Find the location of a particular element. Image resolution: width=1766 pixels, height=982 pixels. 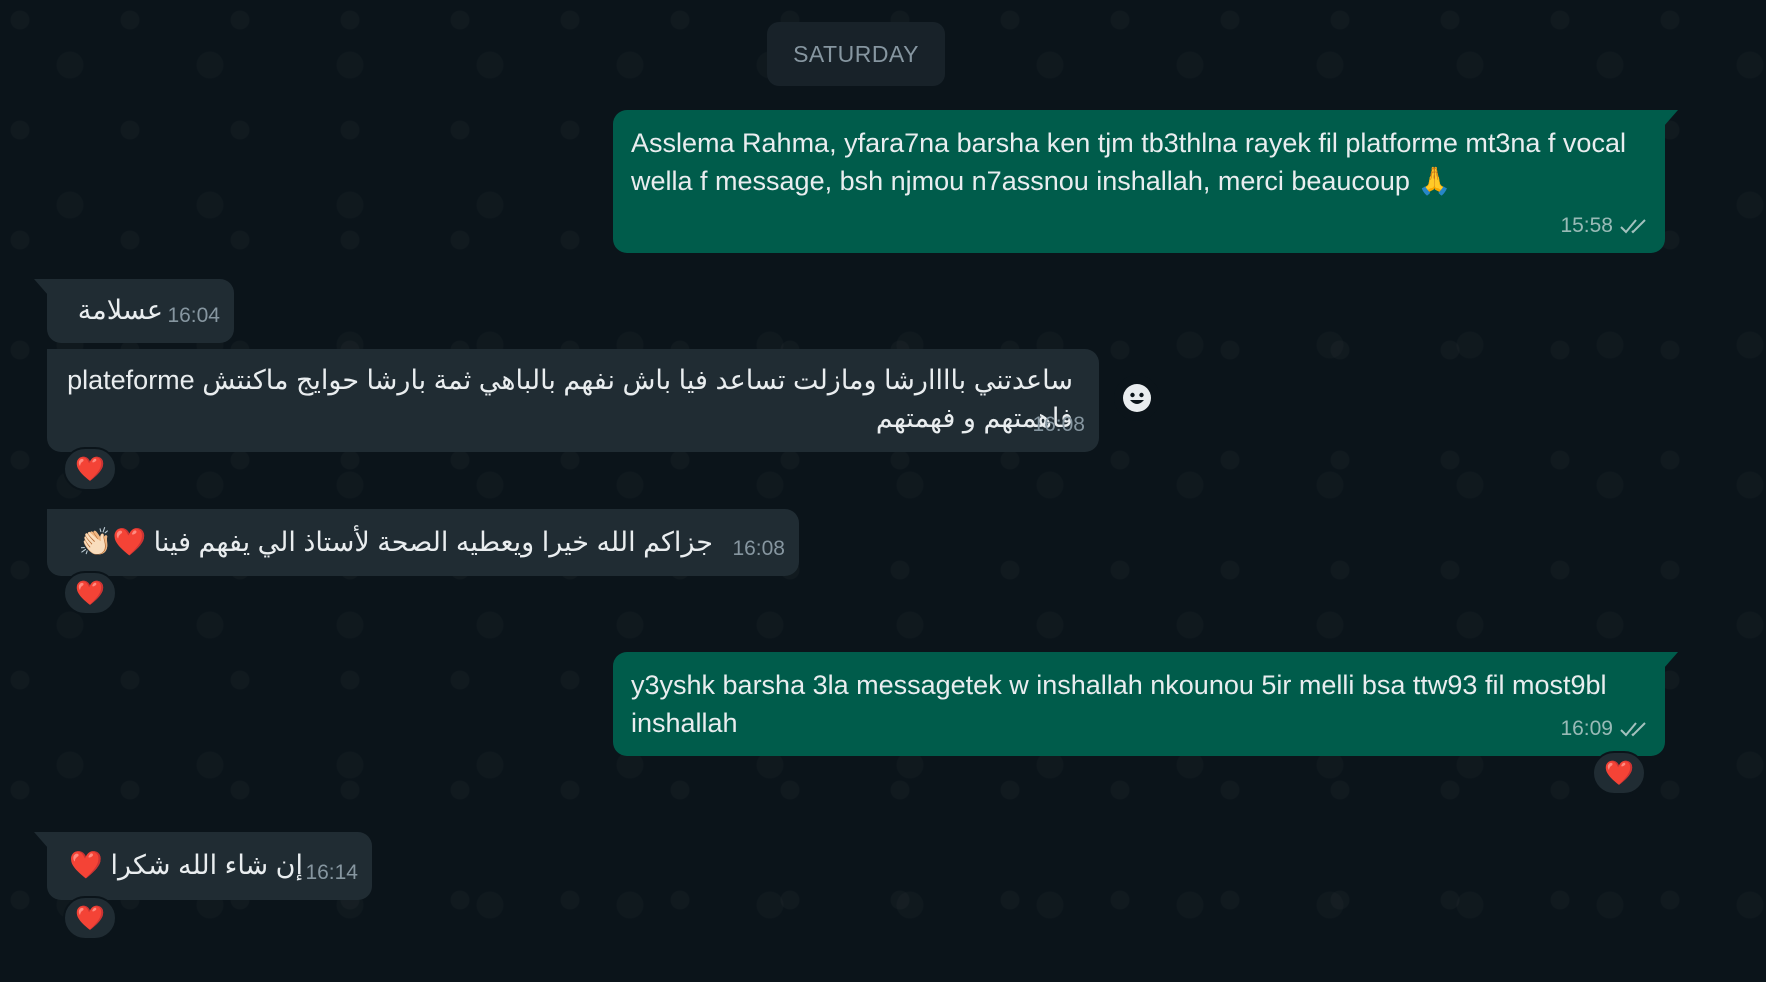

message-meta: 16:09 is located at coordinates (1605, 729).